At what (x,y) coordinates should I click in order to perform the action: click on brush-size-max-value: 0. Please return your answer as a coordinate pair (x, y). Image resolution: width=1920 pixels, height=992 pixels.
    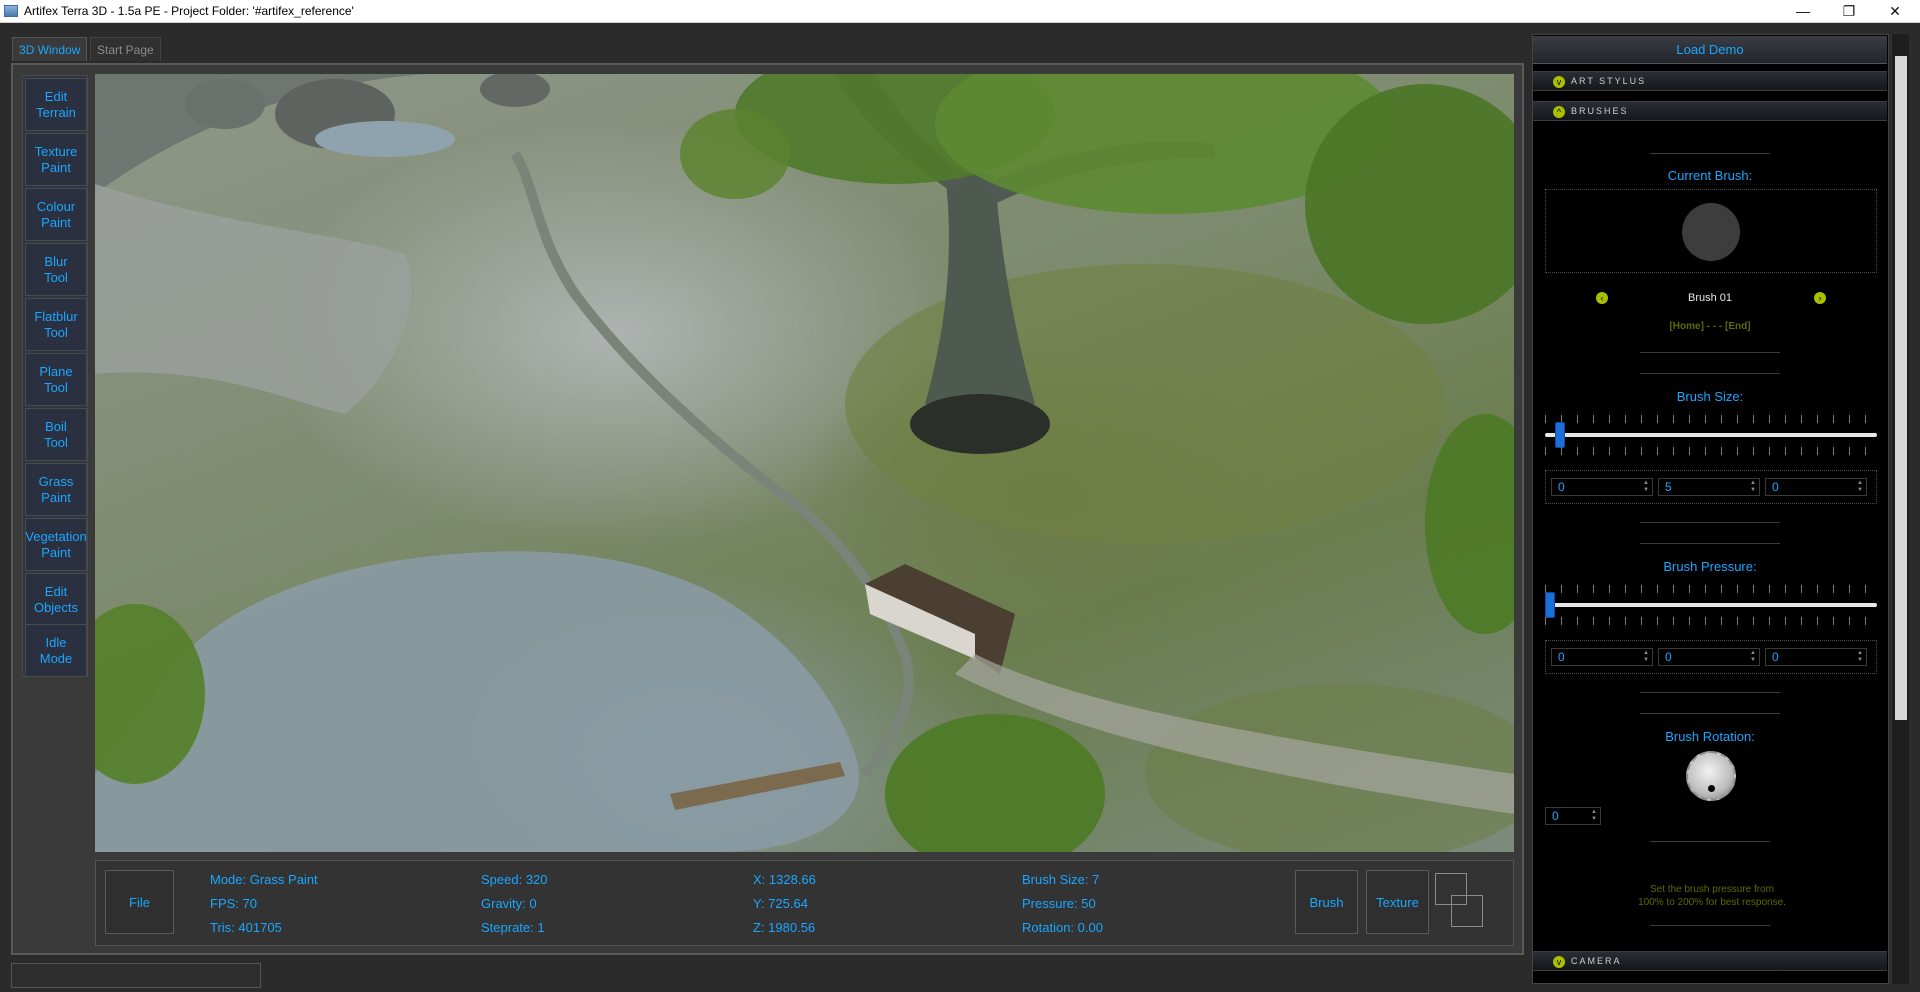
    Looking at the image, I should click on (1775, 487).